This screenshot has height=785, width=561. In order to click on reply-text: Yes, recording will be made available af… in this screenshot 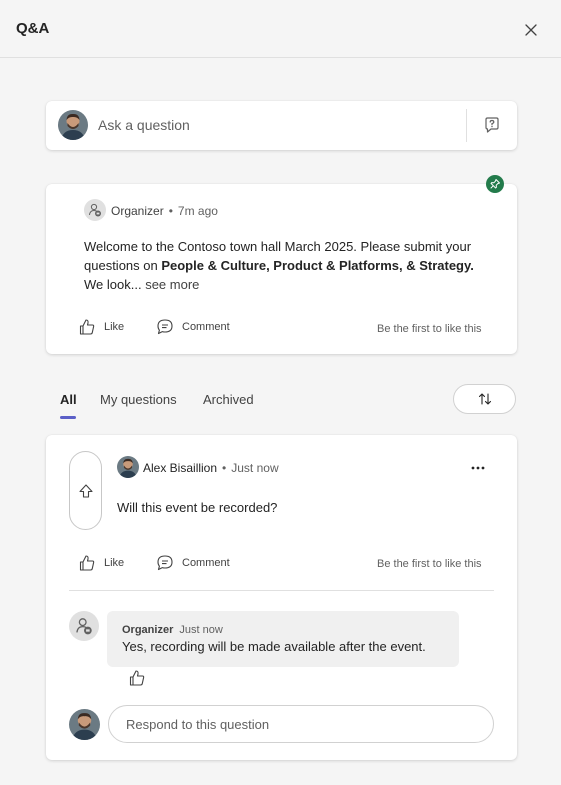, I will do `click(274, 646)`.